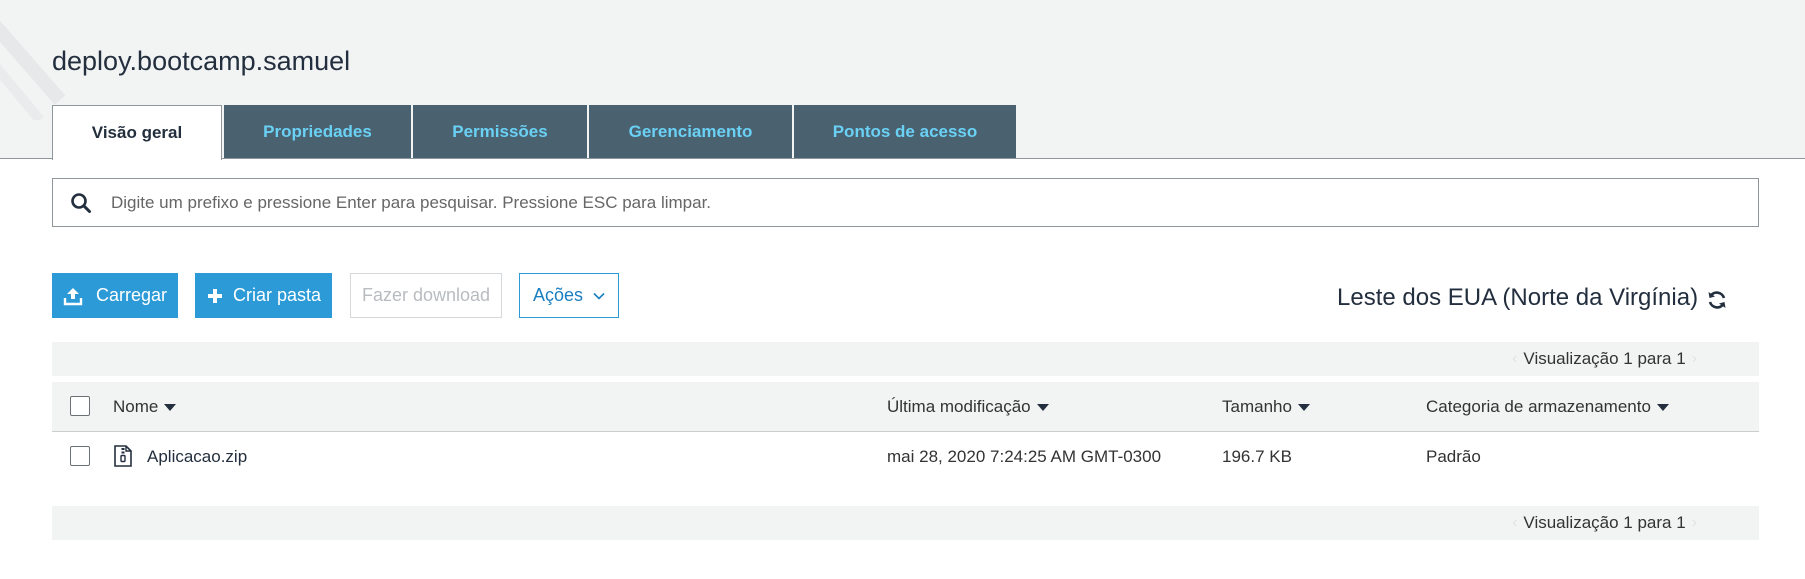 This screenshot has width=1805, height=579. I want to click on column-storage-class-header: Categoria de armazenamento, so click(1547, 407).